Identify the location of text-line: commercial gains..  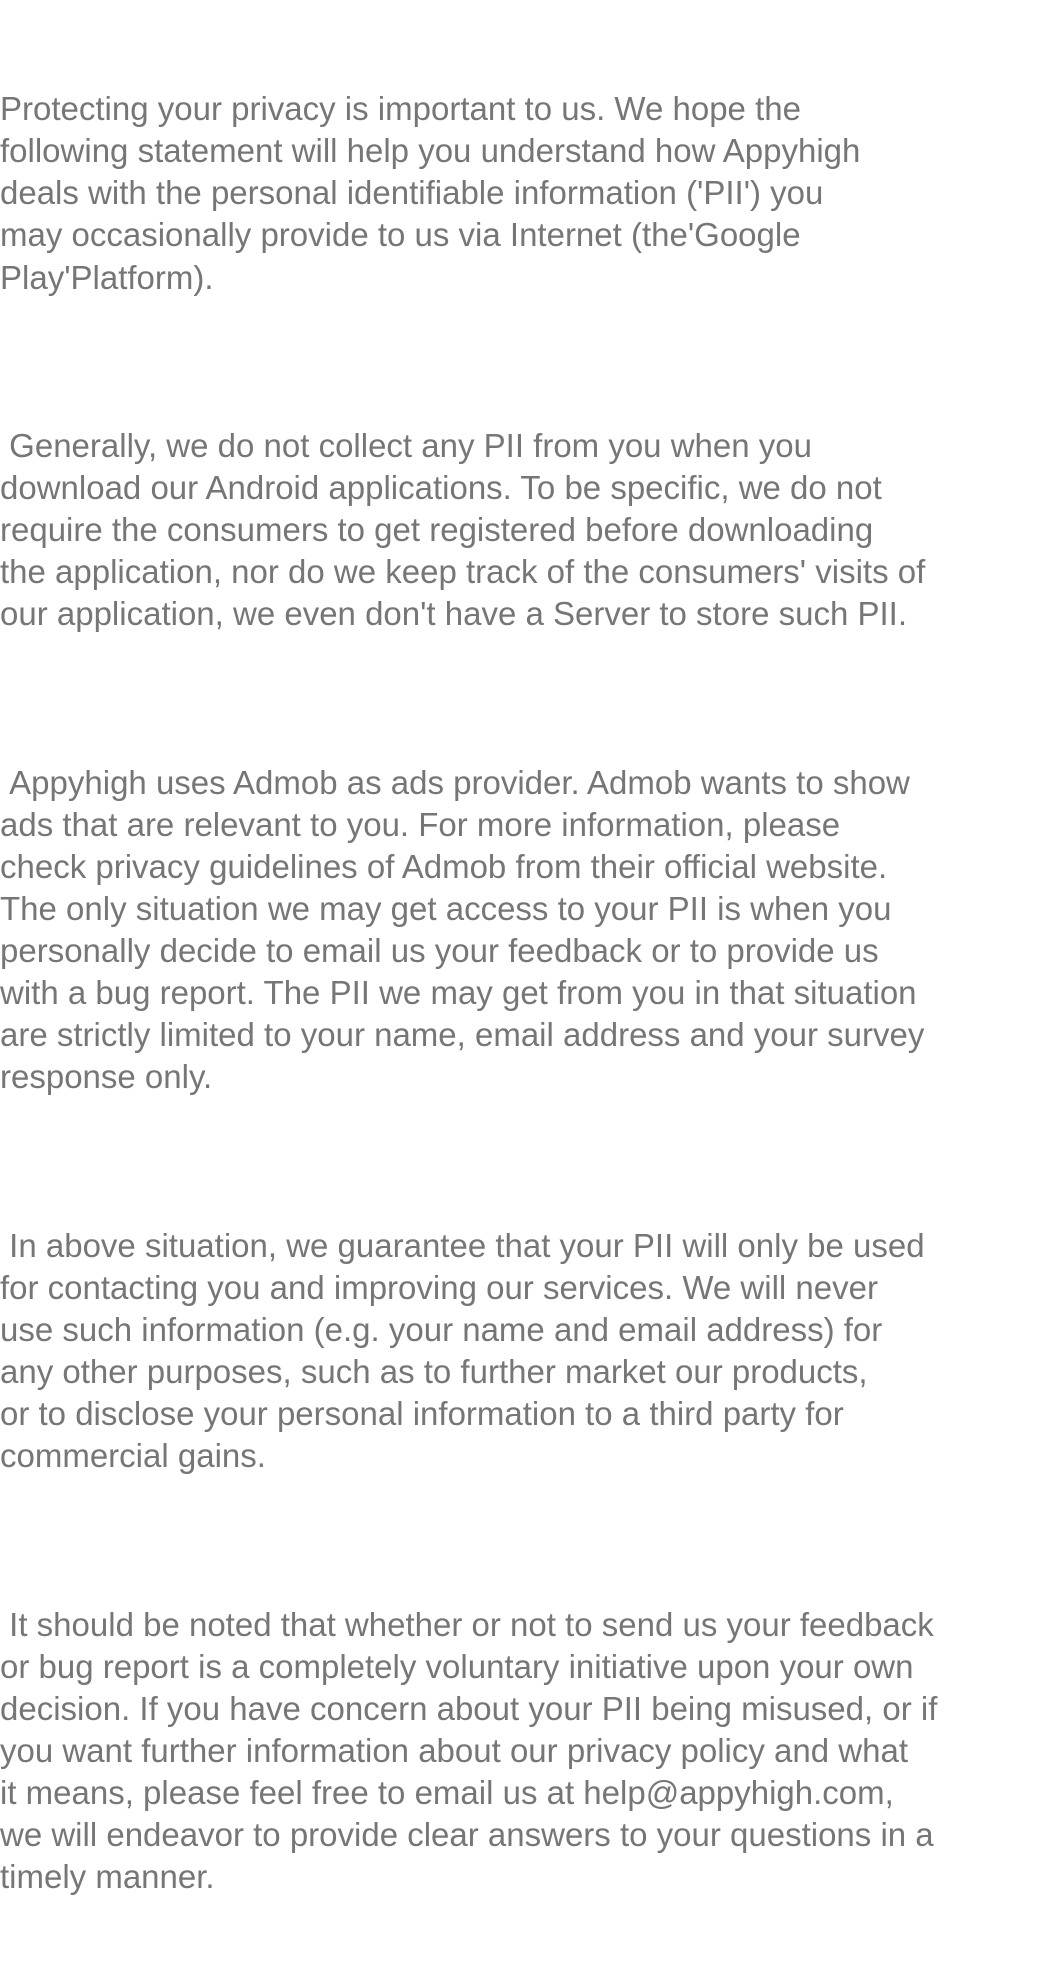
(133, 1456).